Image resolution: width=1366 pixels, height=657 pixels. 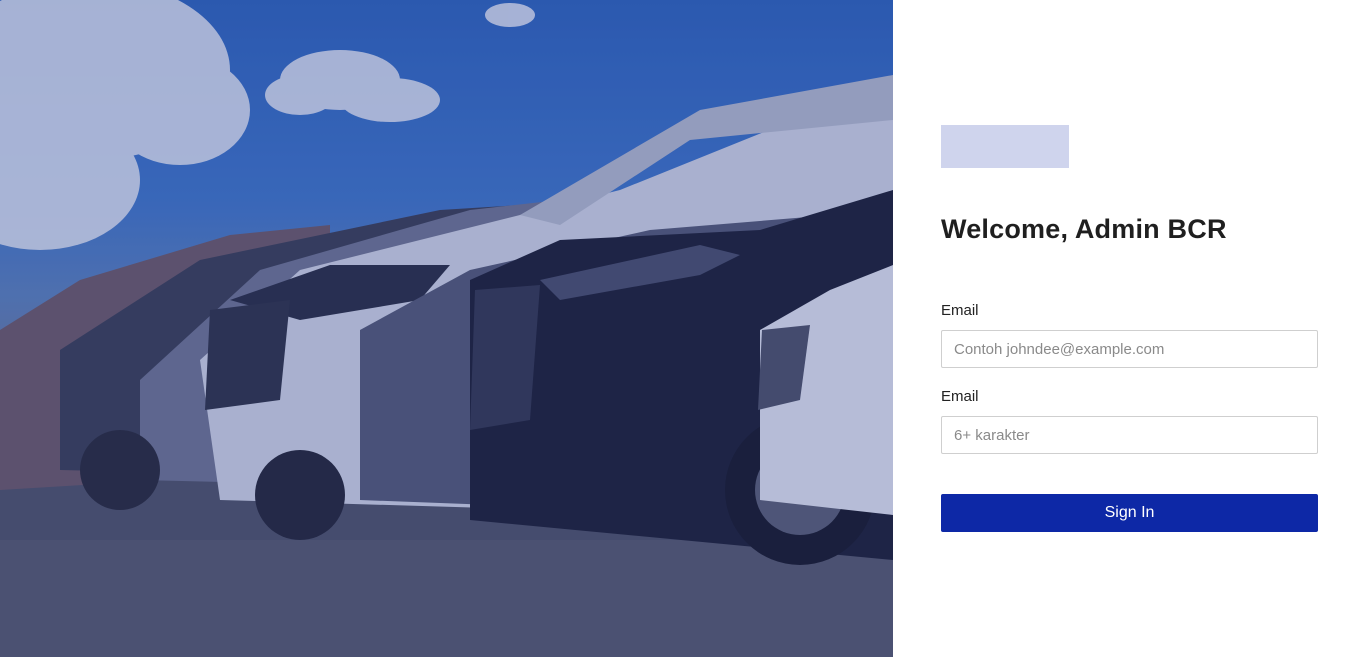 I want to click on email-field, so click(x=1129, y=349).